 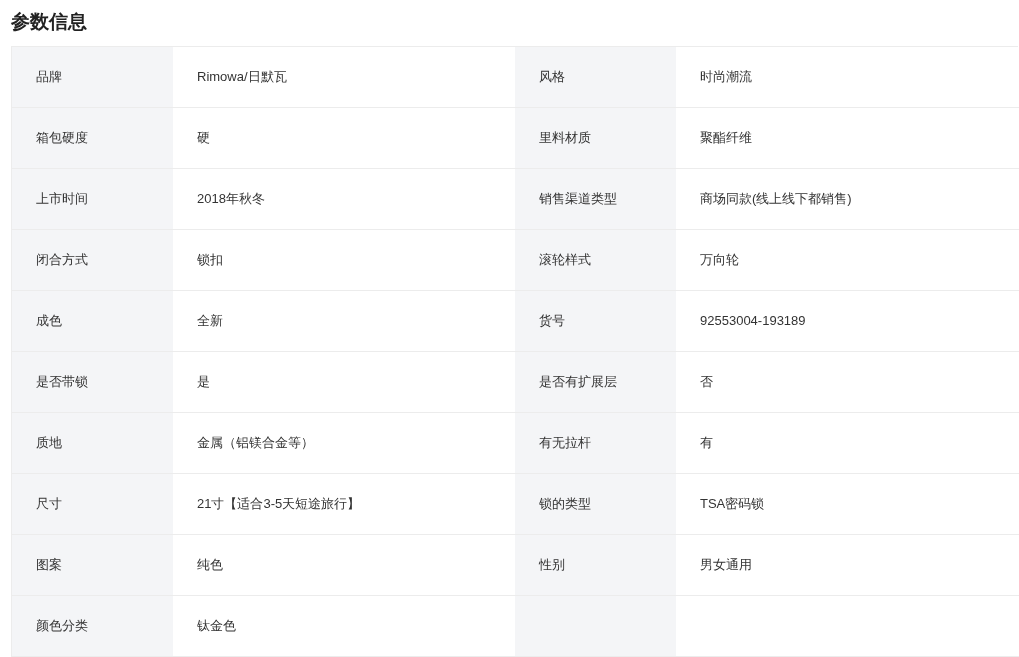 I want to click on param-label-cell: 闭合方式, so click(x=92, y=260).